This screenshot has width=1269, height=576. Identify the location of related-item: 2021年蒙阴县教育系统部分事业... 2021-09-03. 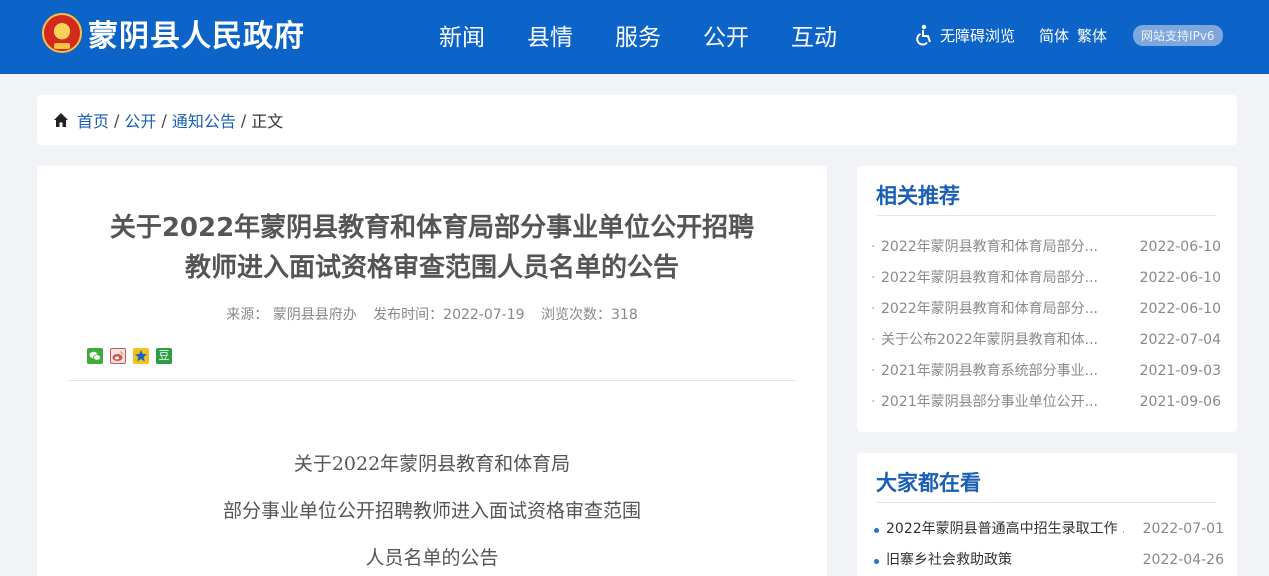
(1046, 371).